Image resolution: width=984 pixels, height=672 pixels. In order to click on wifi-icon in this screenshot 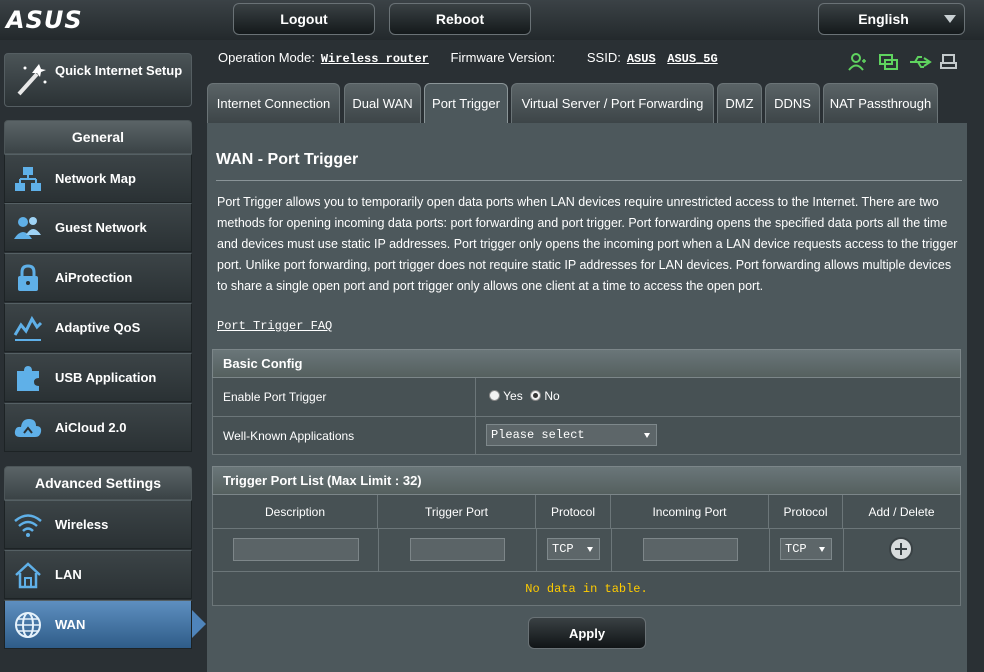, I will do `click(28, 525)`.